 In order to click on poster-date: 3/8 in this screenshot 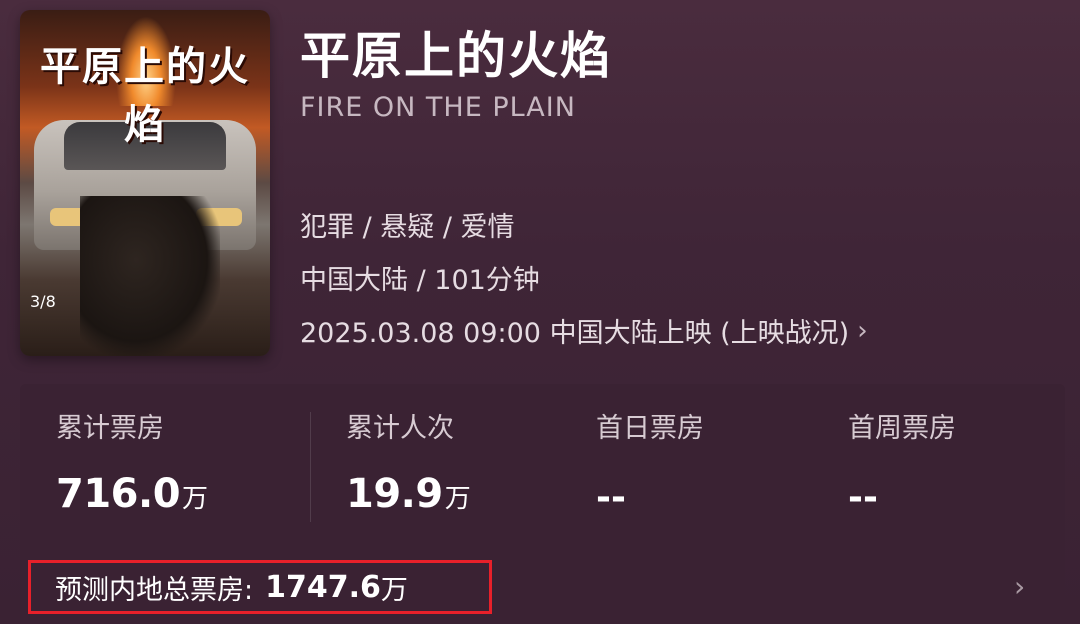, I will do `click(43, 301)`.